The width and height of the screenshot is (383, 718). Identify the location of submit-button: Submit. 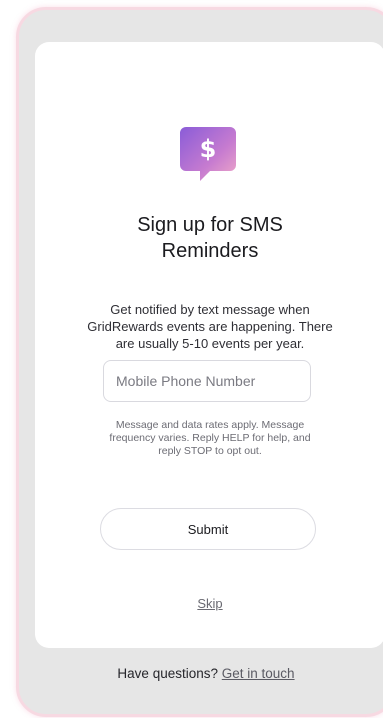
(208, 529).